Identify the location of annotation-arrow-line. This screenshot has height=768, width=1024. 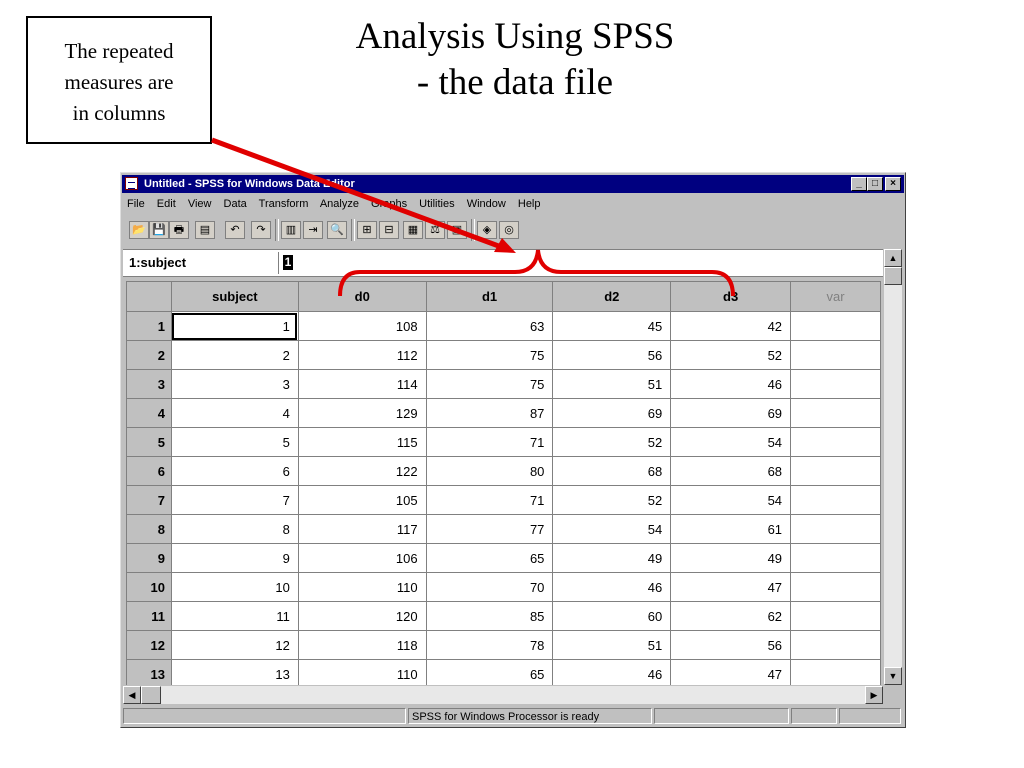
(358, 194).